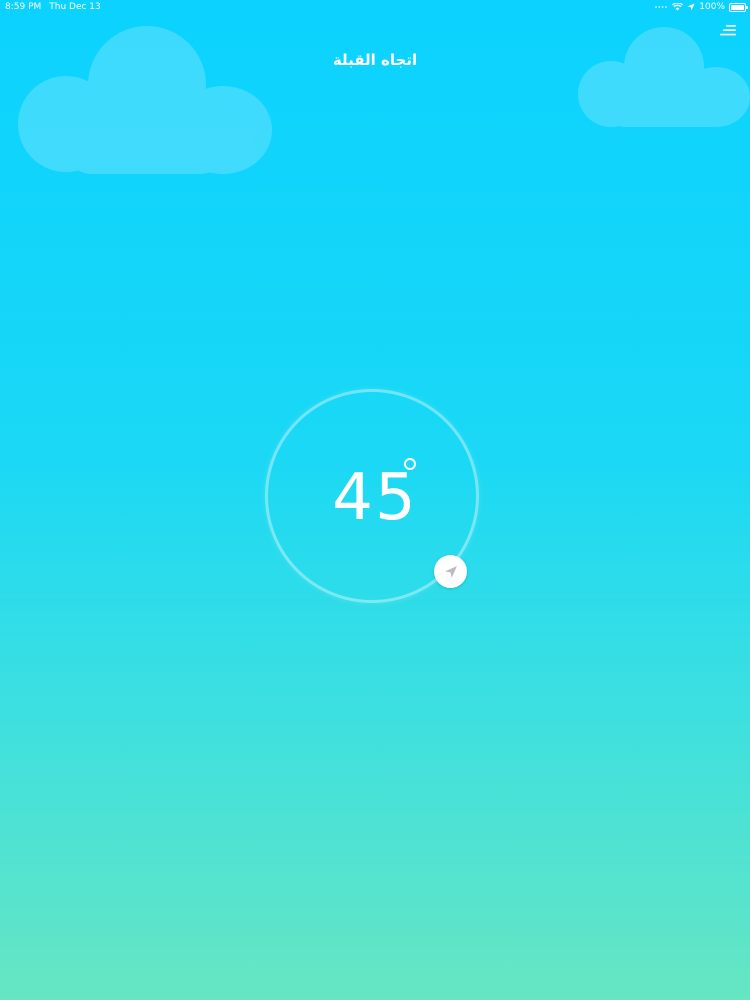 Image resolution: width=750 pixels, height=1000 pixels. What do you see at coordinates (375, 7) in the screenshot?
I see `status-bar: 8:59 PM Thu Dec 13 100%` at bounding box center [375, 7].